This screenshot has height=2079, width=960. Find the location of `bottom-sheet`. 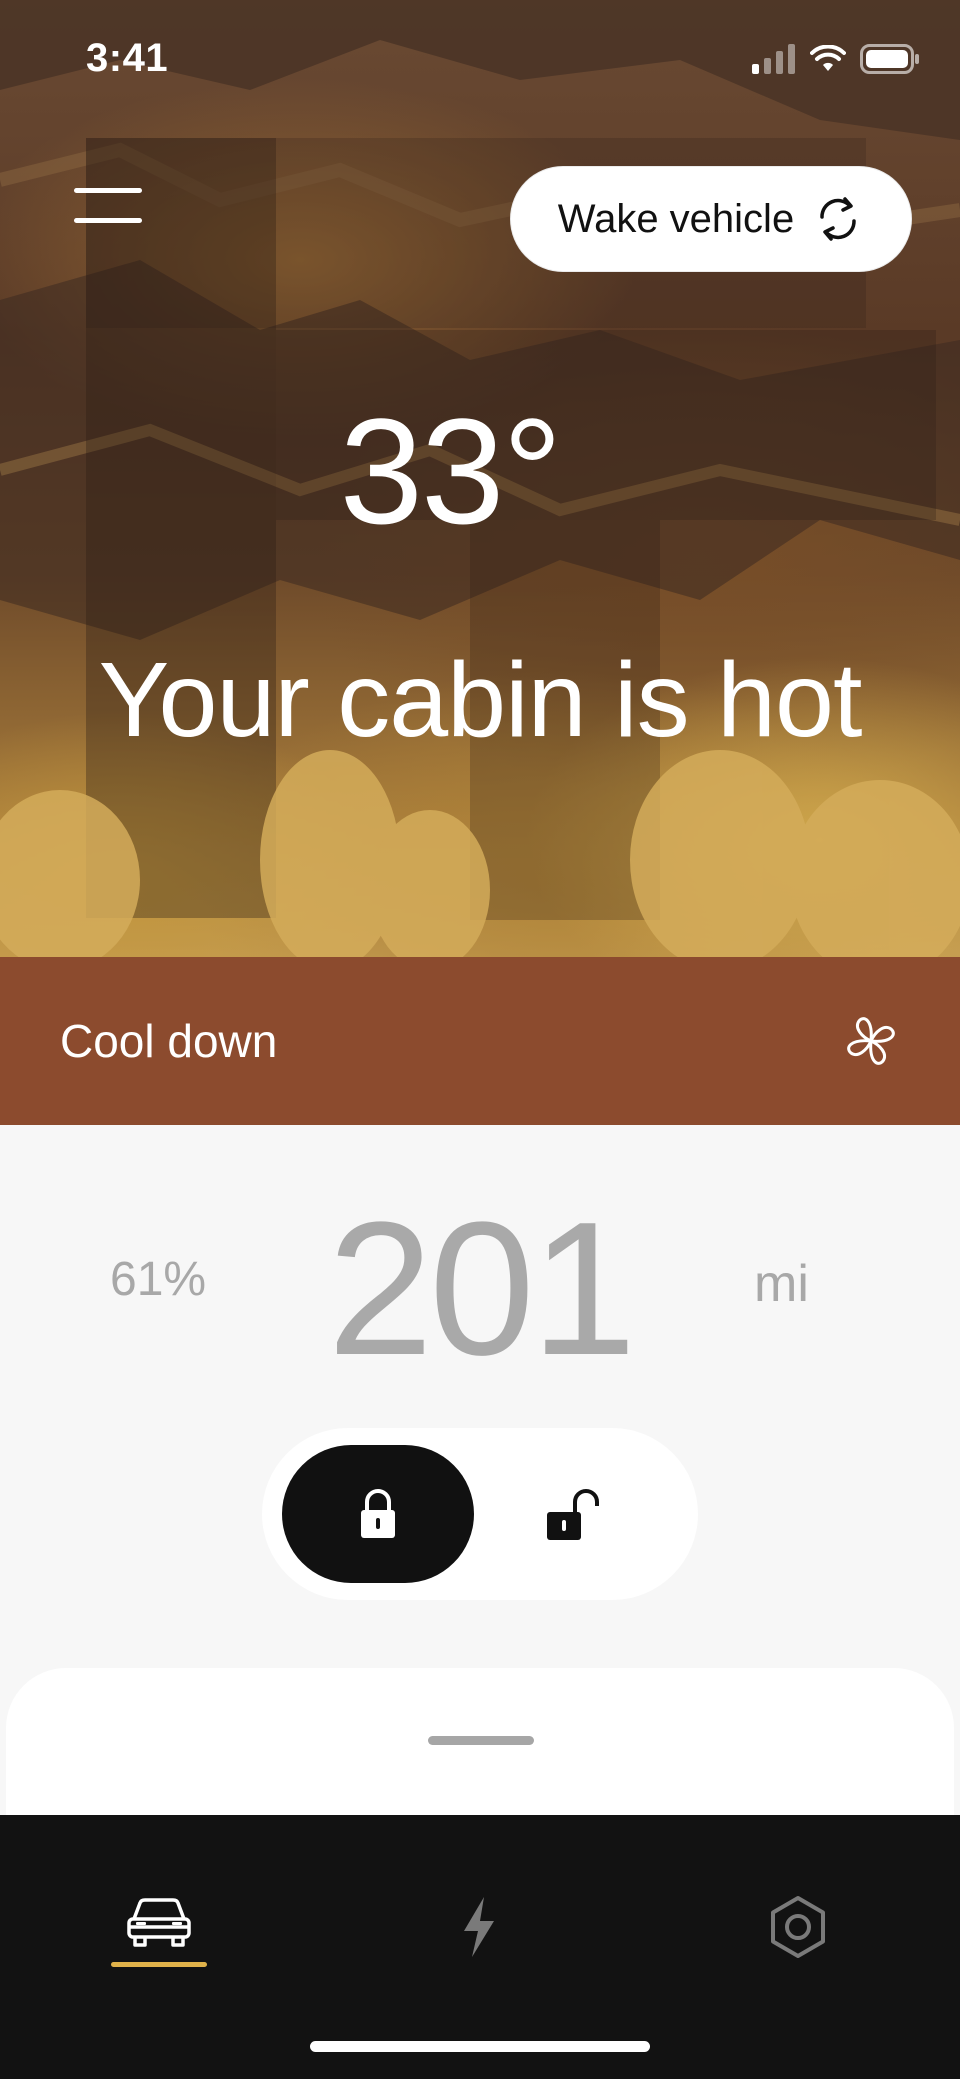

bottom-sheet is located at coordinates (480, 1748).